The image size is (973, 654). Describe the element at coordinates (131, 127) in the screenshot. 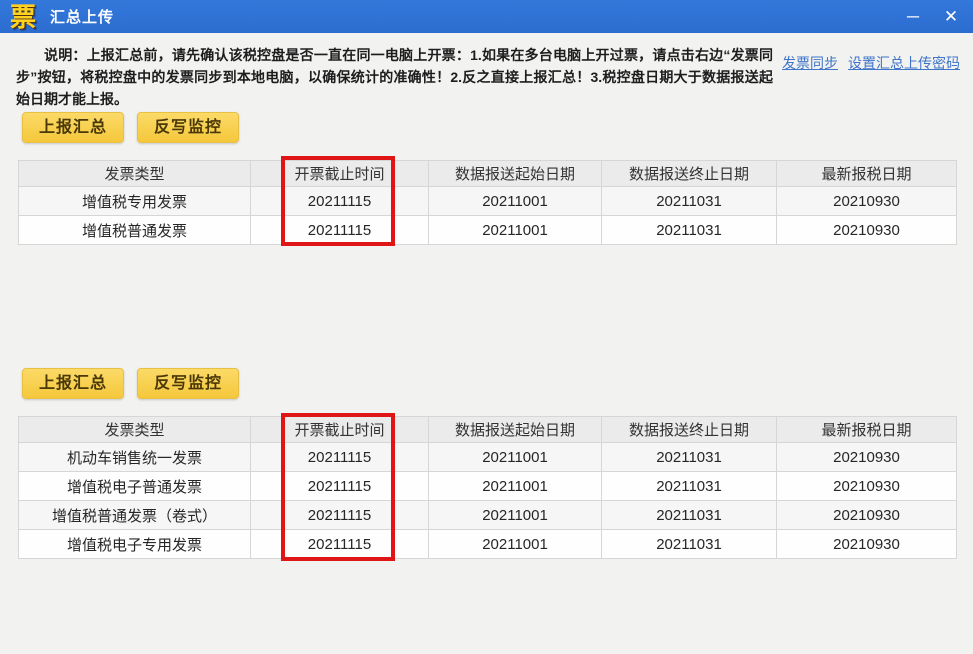

I see `section1-button-row: 上报汇总 反写监控` at that location.